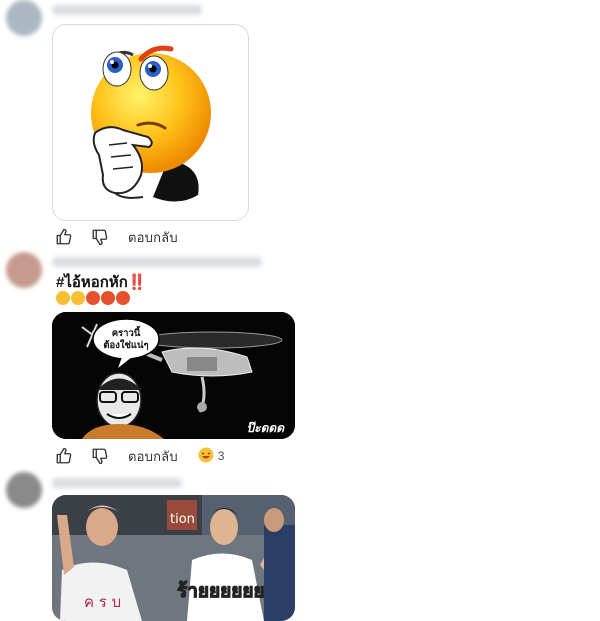  I want to click on comment-sticker, so click(150, 122).